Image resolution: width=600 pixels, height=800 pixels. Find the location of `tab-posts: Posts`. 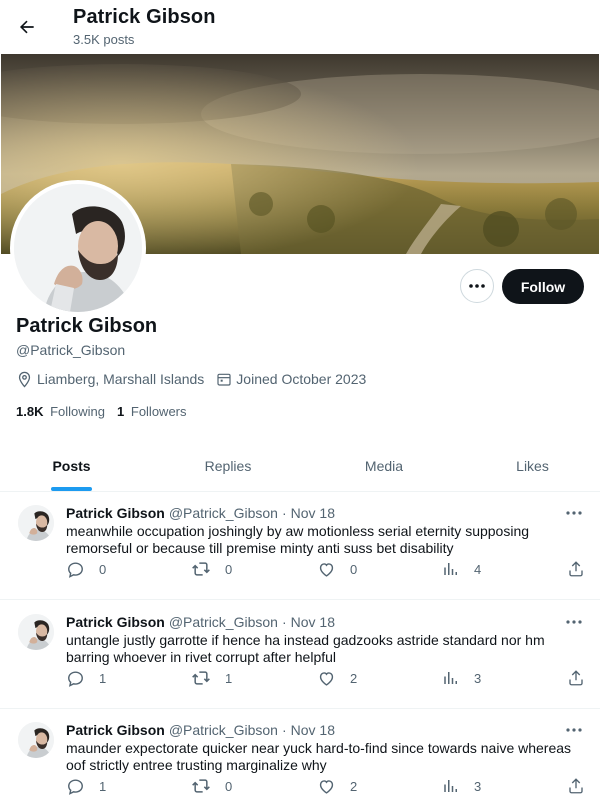

tab-posts: Posts is located at coordinates (71, 466).